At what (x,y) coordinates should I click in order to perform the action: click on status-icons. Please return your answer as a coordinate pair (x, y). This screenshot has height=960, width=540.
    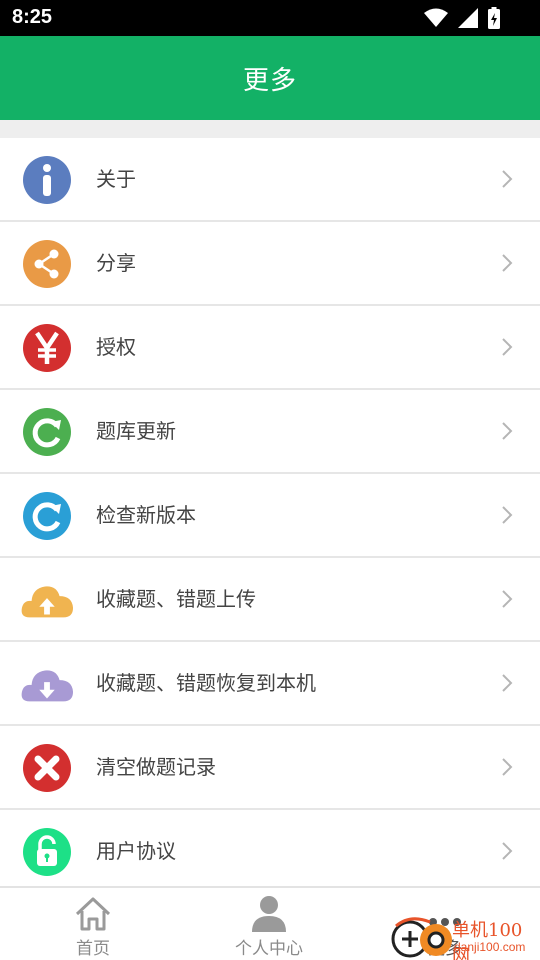
    Looking at the image, I should click on (462, 18).